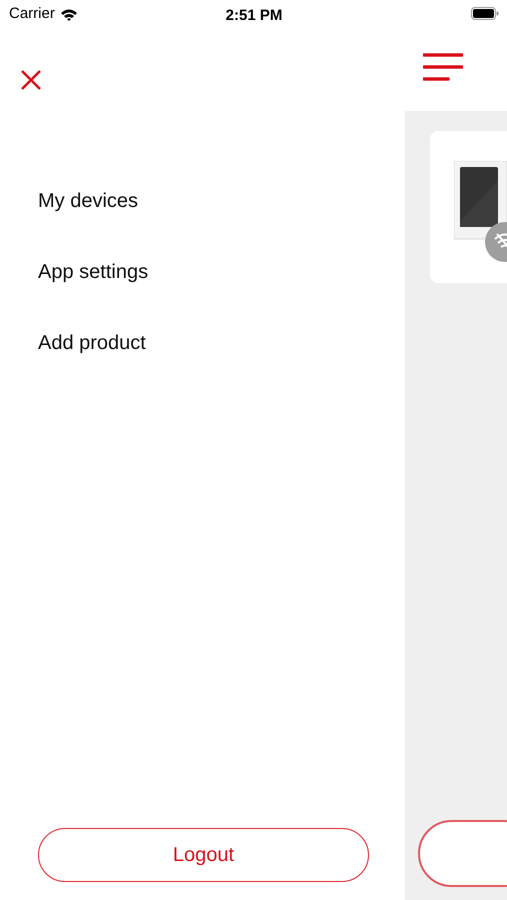  Describe the element at coordinates (485, 13) in the screenshot. I see `battery-icon` at that location.